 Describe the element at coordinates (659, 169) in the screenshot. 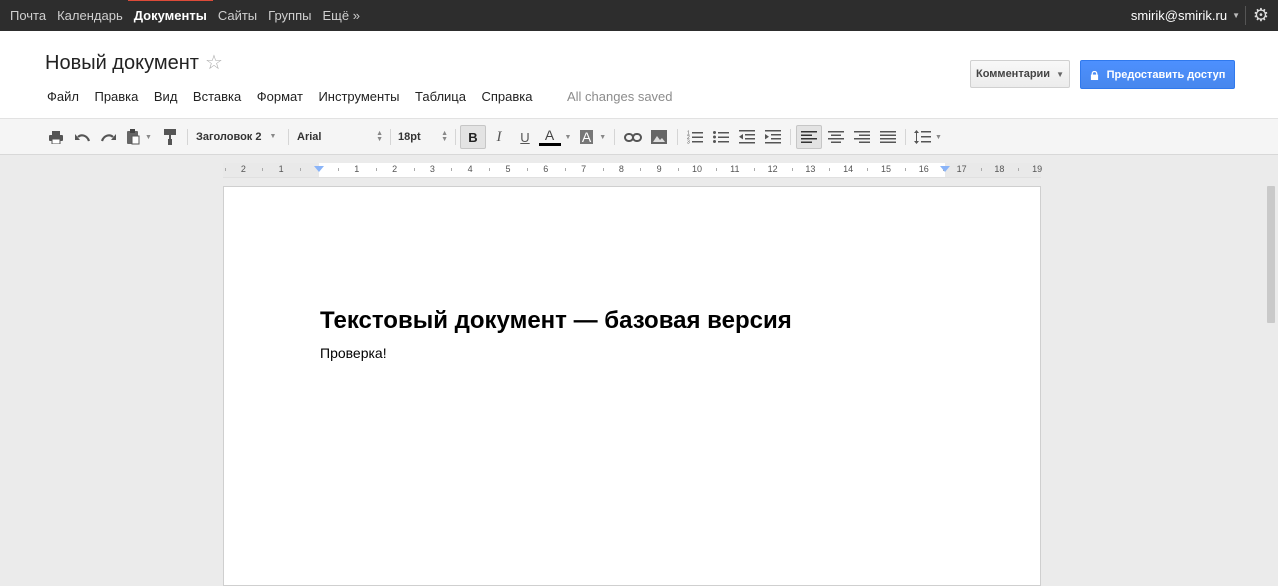

I see `ruler-label: 9` at that location.